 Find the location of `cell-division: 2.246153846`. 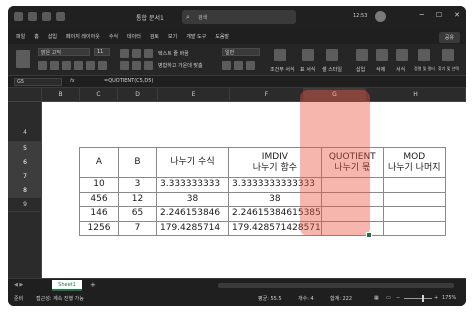

cell-division: 2.246153846 is located at coordinates (192, 214).